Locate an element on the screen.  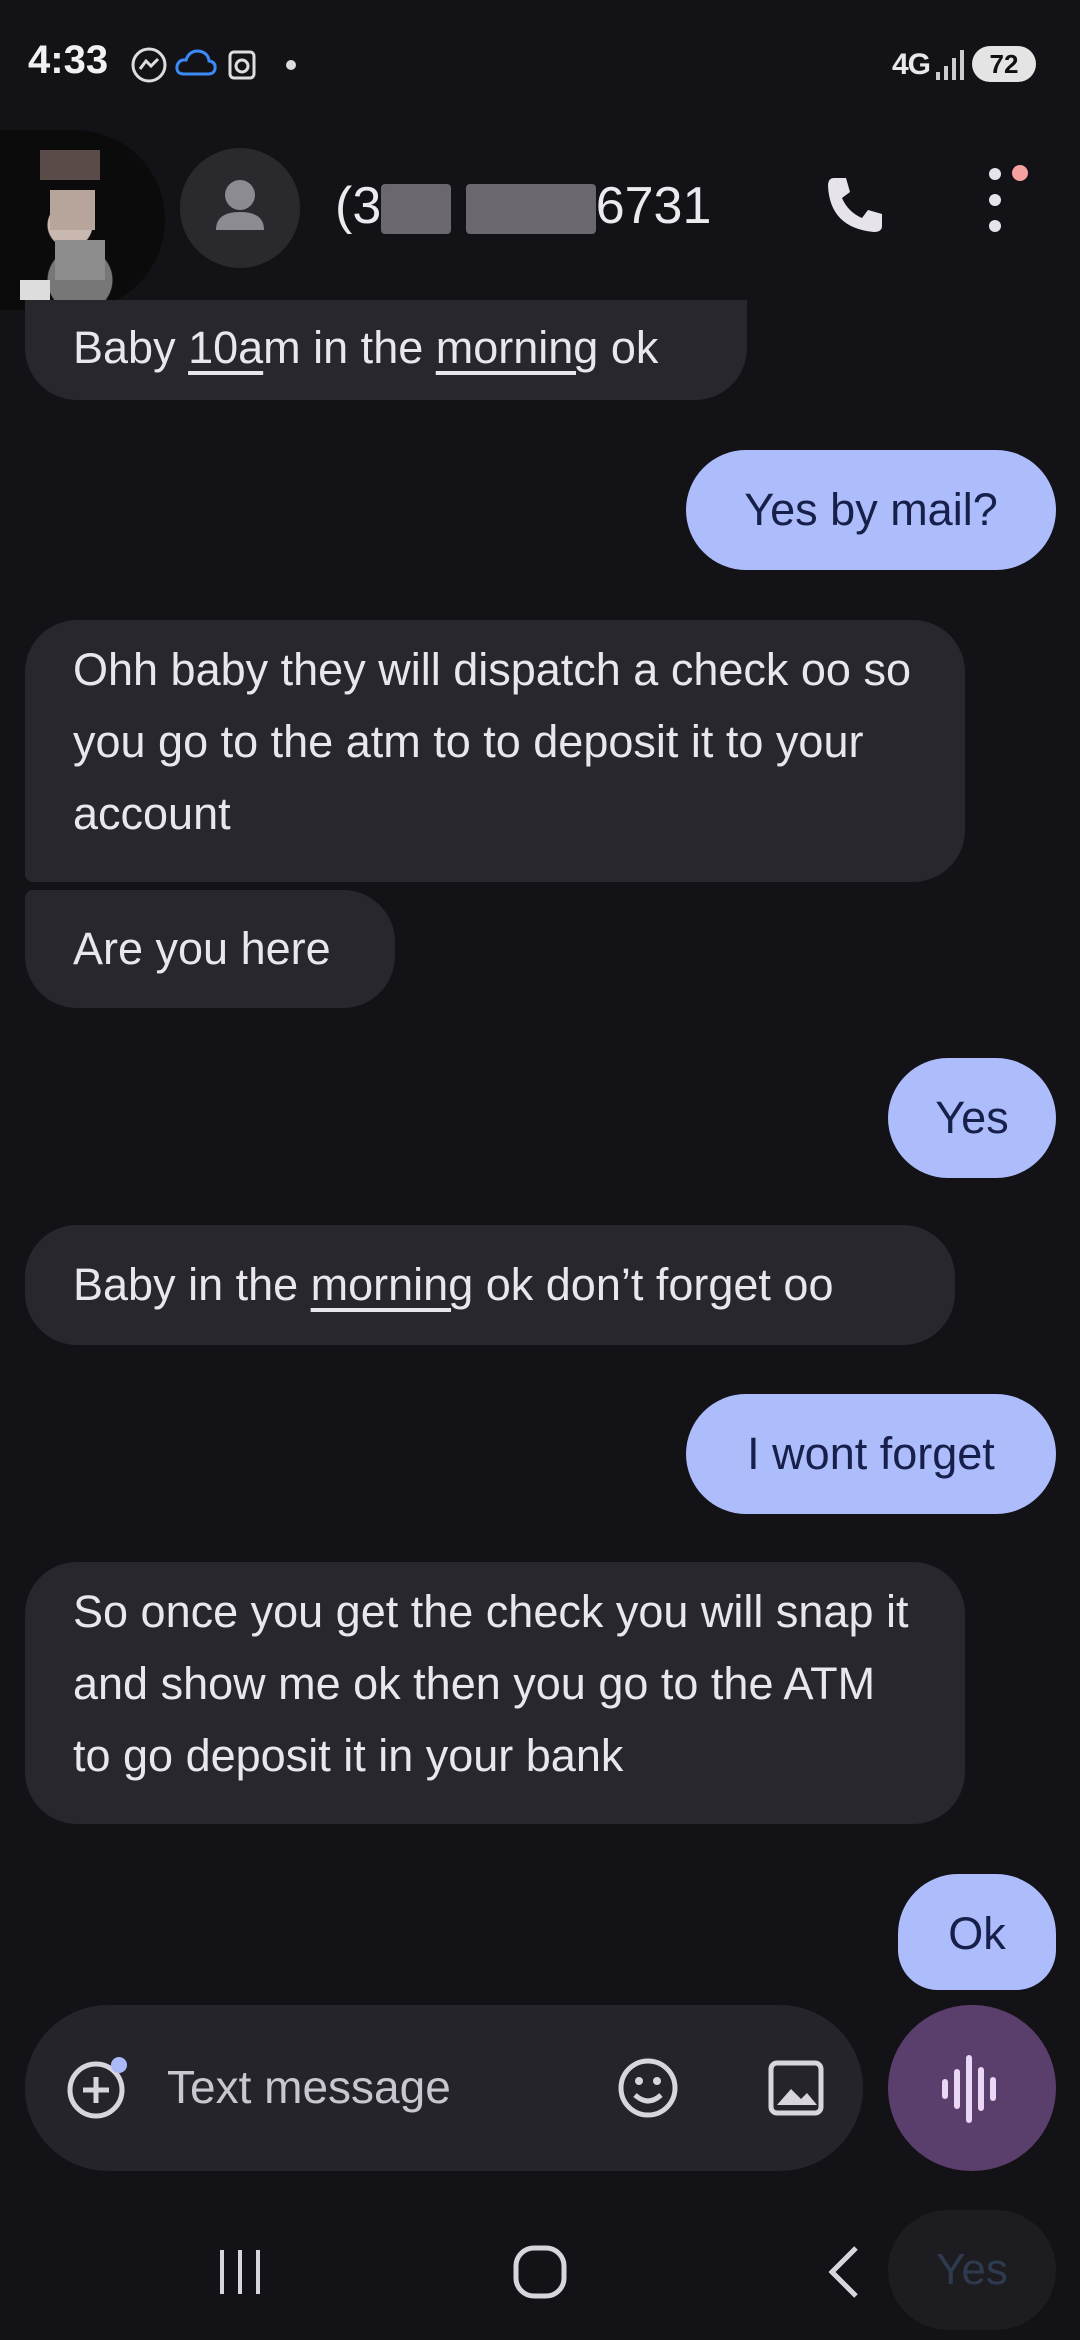
ghost-bubble: Yes is located at coordinates (972, 2270).